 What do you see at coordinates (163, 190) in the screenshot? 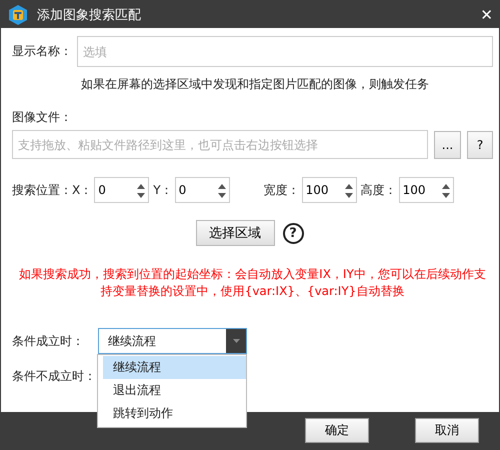
I see `field-label: Y：` at bounding box center [163, 190].